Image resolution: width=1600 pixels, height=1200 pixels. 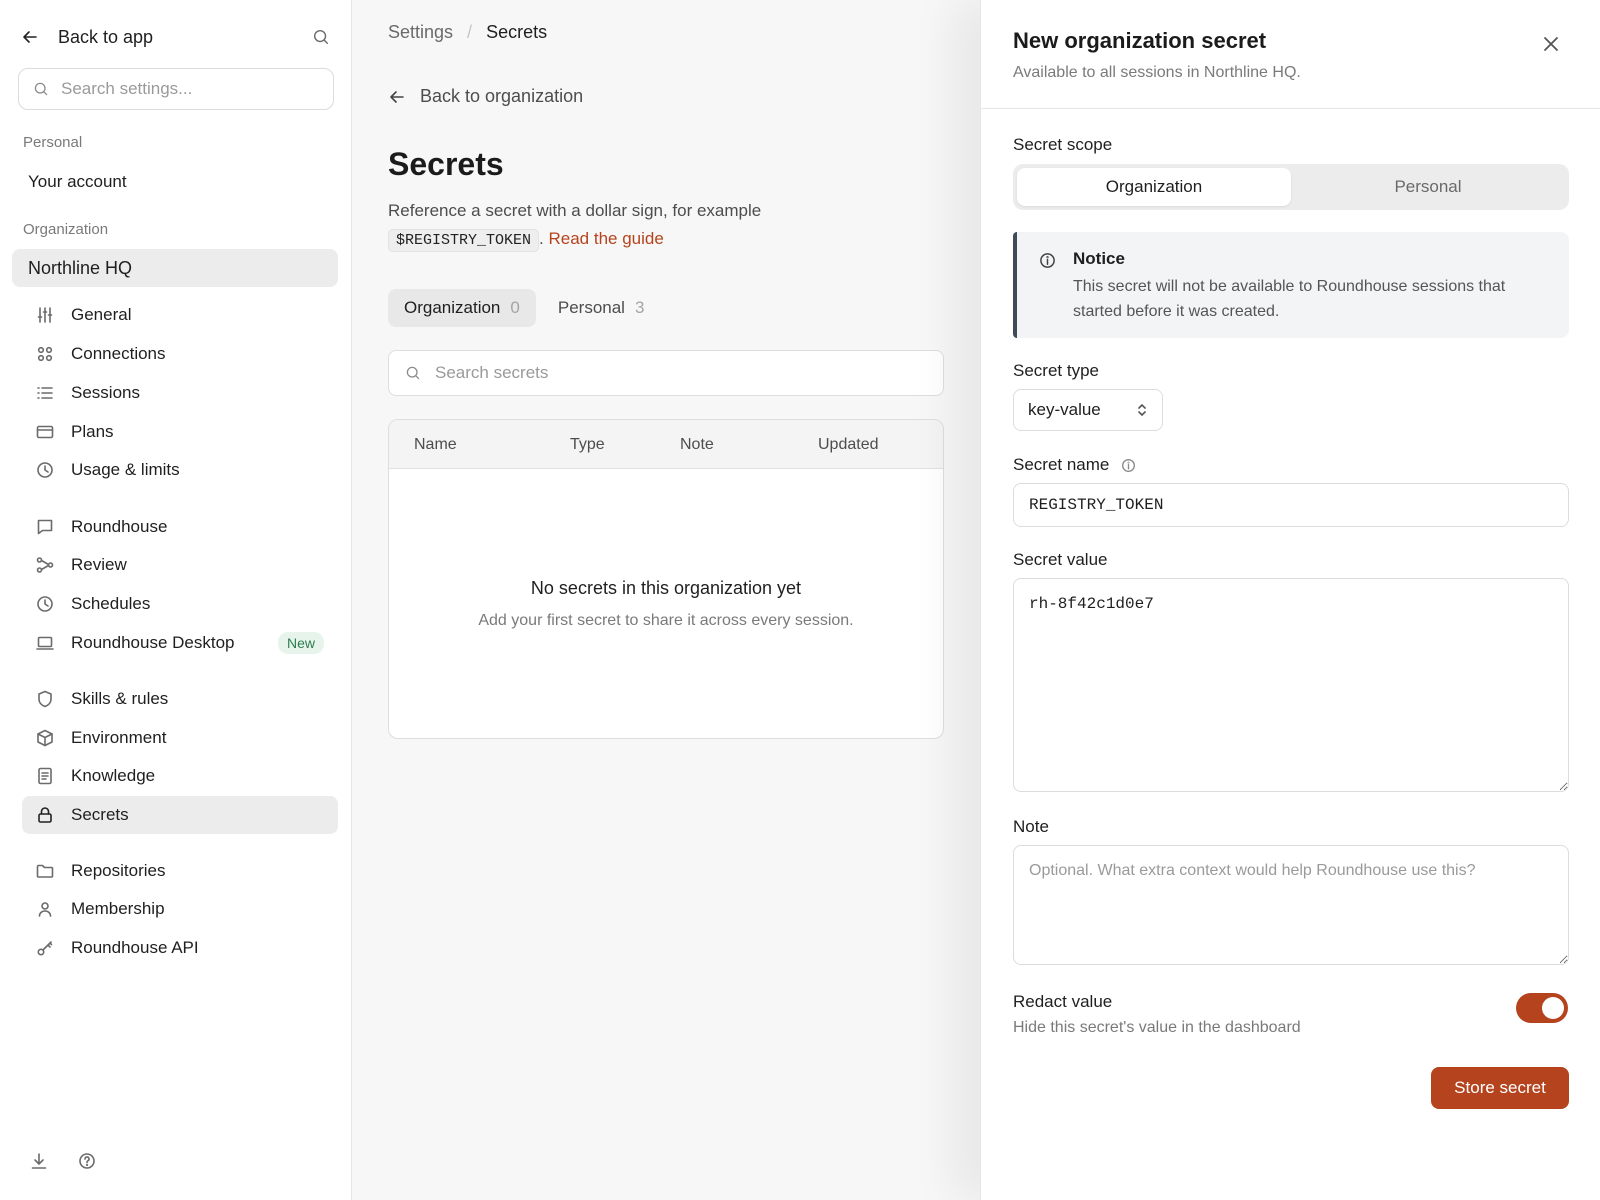 What do you see at coordinates (1291, 685) in the screenshot?
I see `secret-value-textarea: rh-8f42c1d0e7` at bounding box center [1291, 685].